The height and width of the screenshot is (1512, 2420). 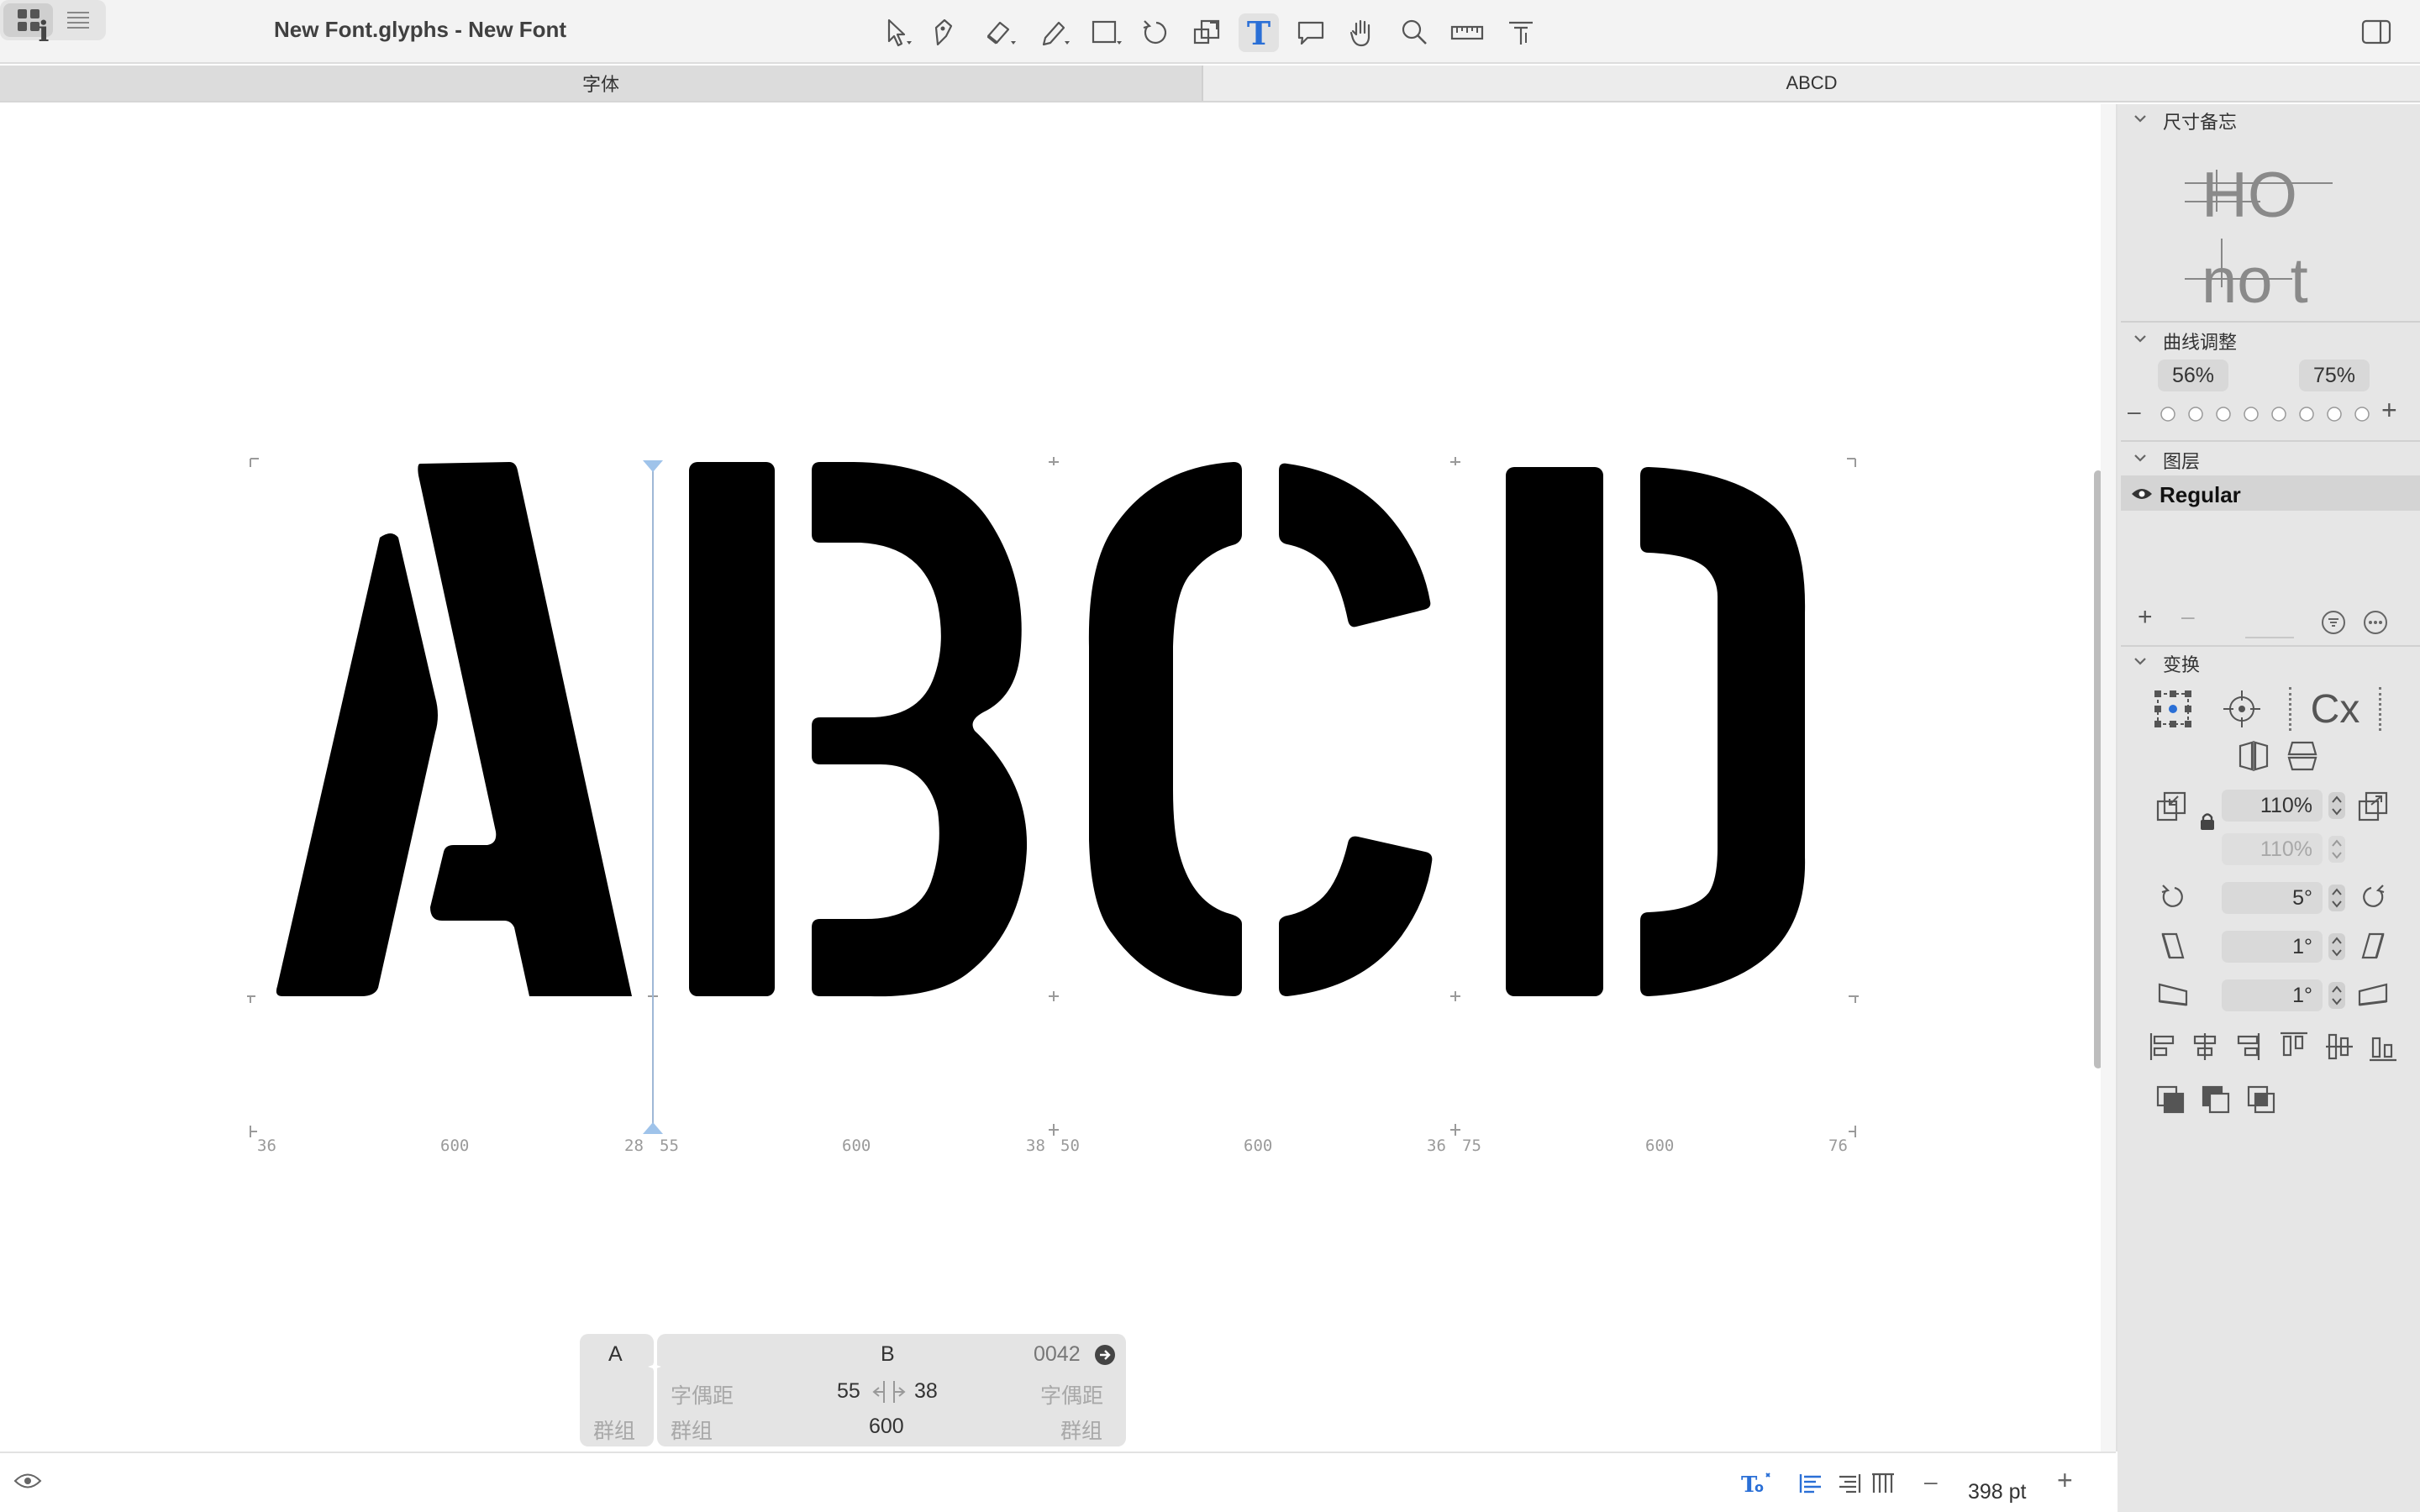 I want to click on custom-origin-button: Cx, so click(x=2335, y=709).